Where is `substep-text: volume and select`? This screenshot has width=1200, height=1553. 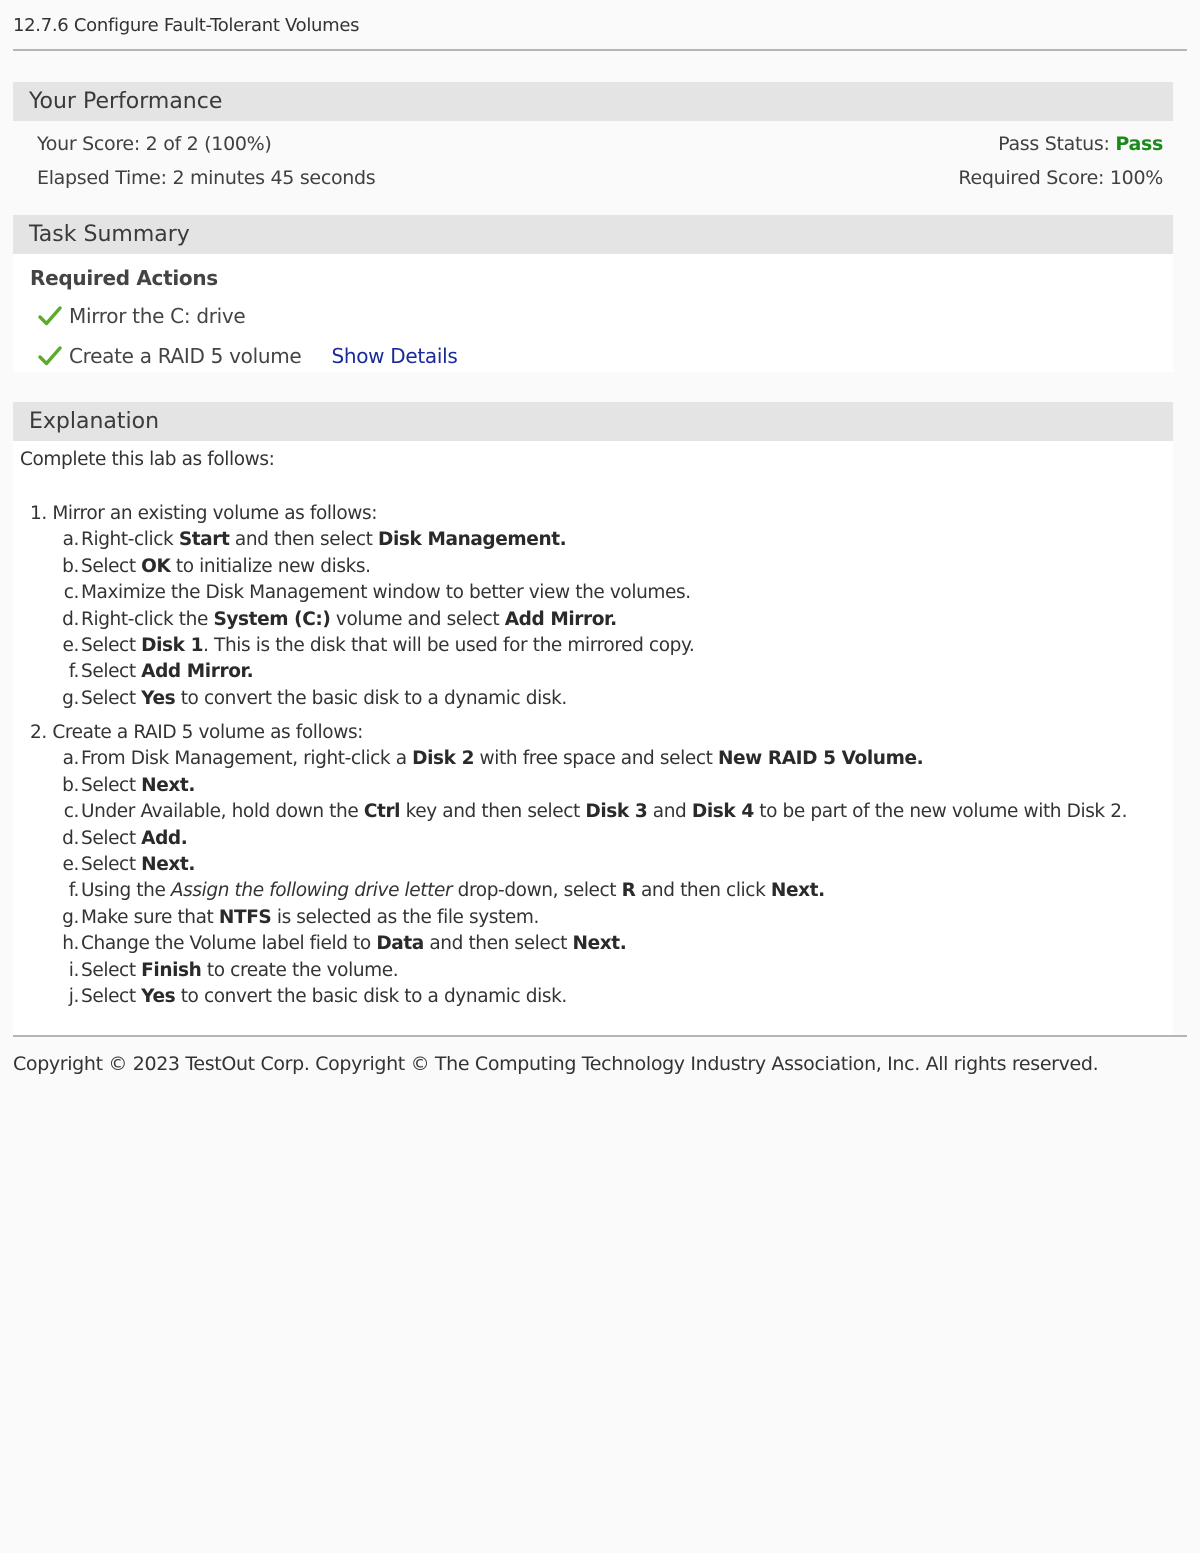
substep-text: volume and select is located at coordinates (417, 619).